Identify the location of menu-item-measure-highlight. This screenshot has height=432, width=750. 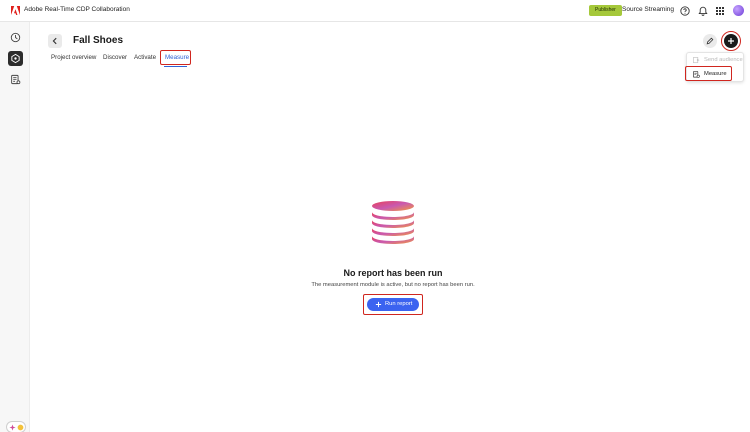
(708, 73).